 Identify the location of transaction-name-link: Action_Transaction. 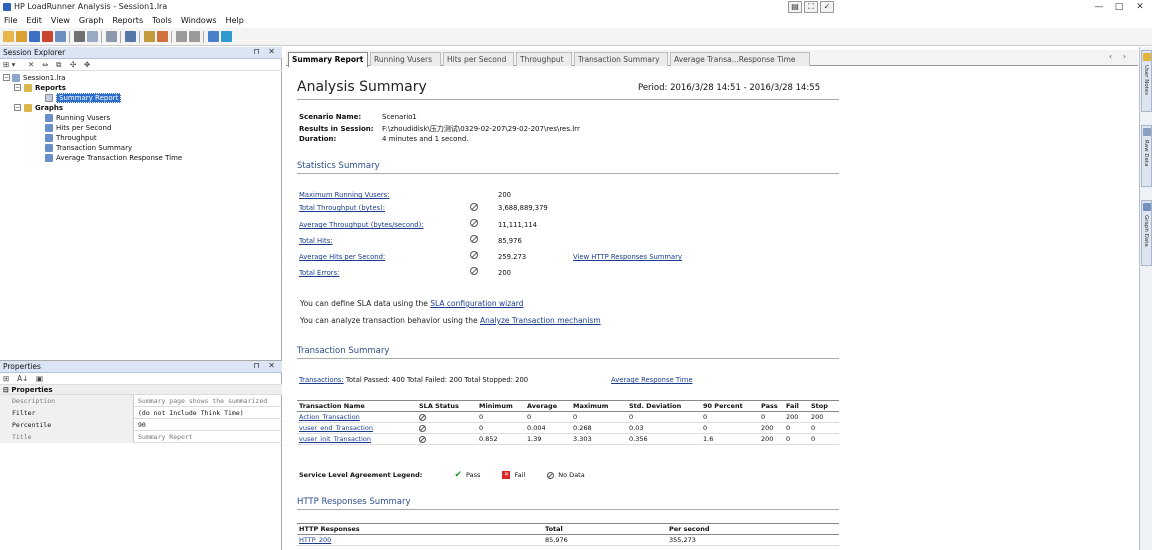
(357, 417).